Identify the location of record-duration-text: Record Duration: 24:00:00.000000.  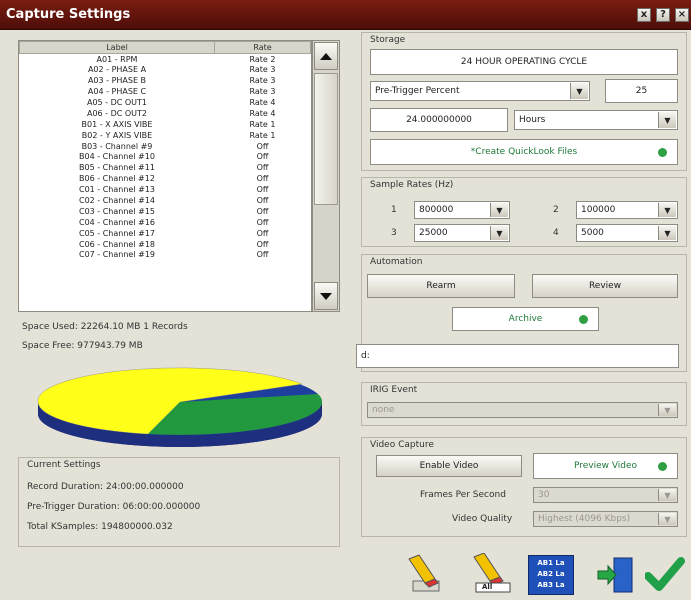
(105, 487).